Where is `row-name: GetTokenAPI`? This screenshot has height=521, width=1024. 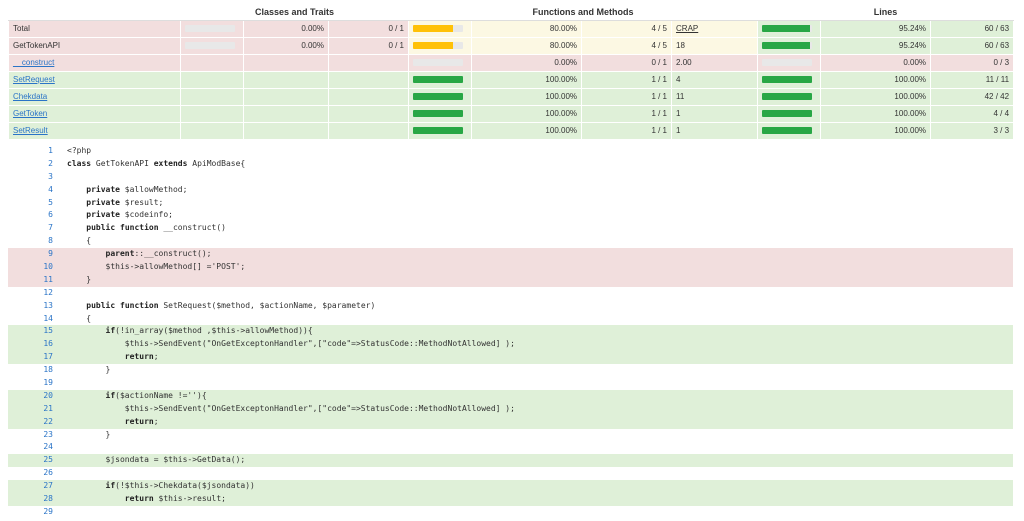 row-name: GetTokenAPI is located at coordinates (94, 46).